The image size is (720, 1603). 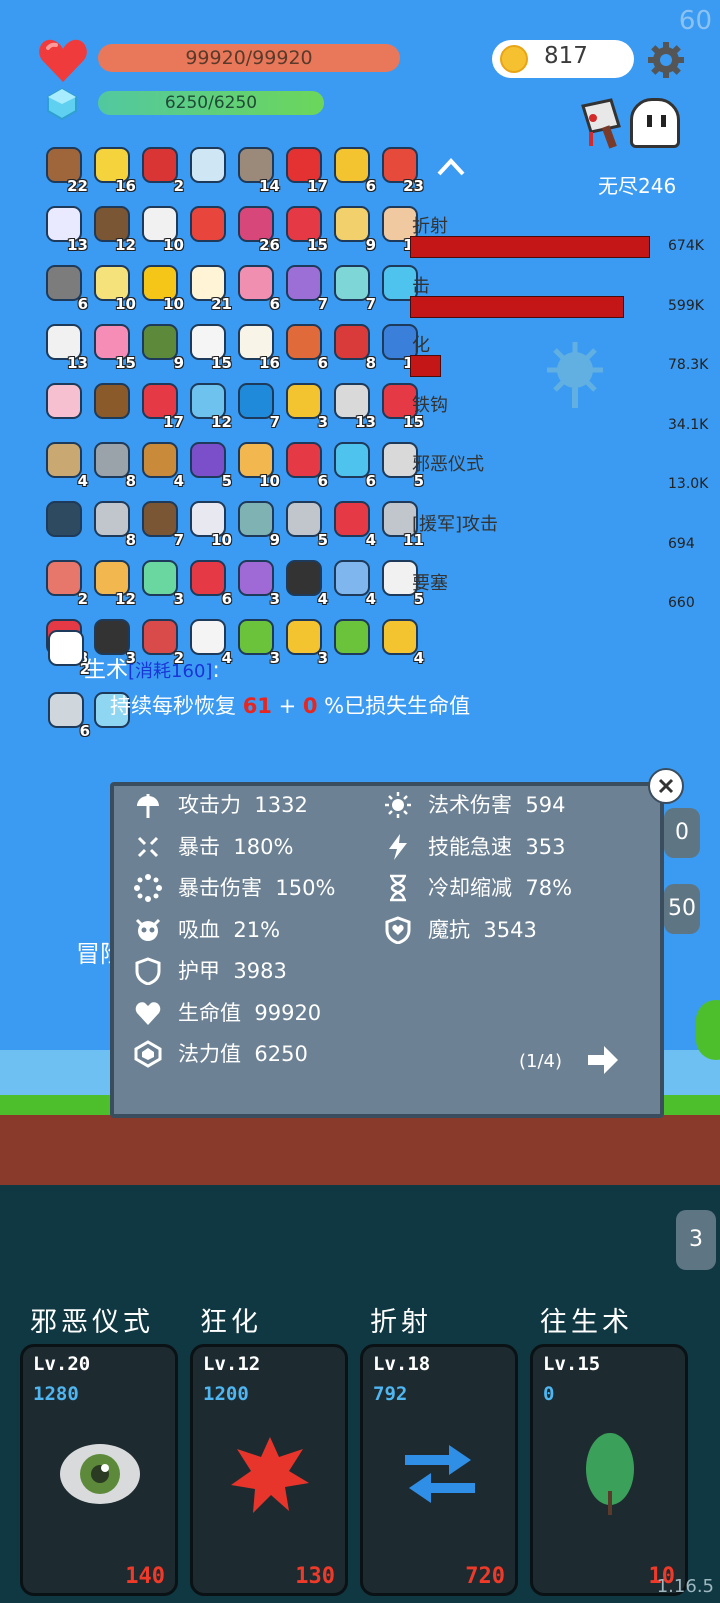 I want to click on inventory-slot: 14, so click(x=257, y=170).